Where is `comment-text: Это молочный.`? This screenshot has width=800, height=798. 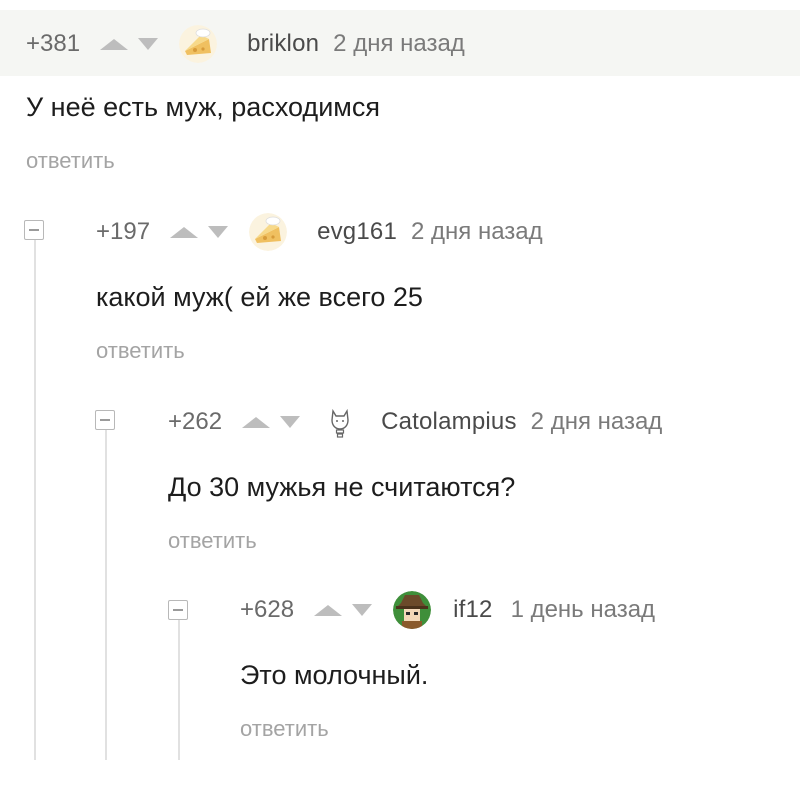 comment-text: Это молочный. is located at coordinates (334, 675).